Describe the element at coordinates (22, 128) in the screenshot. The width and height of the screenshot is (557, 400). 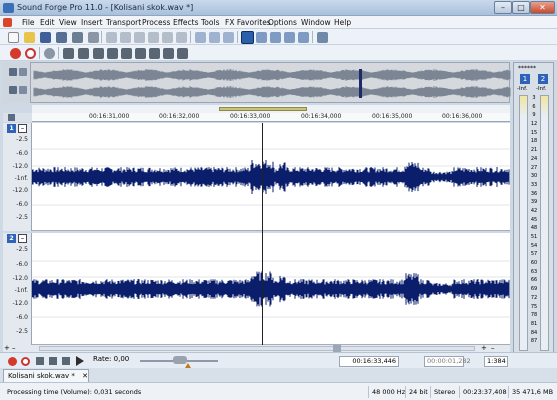
I see `channel-1-minimize-button: –` at that location.